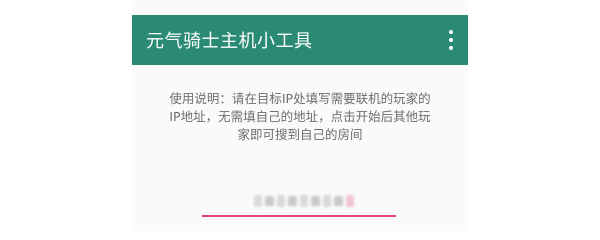 The height and width of the screenshot is (240, 600). I want to click on instructions-line-1: 使用说明：请在目标IP处填写需要联机的玩家的, so click(300, 98).